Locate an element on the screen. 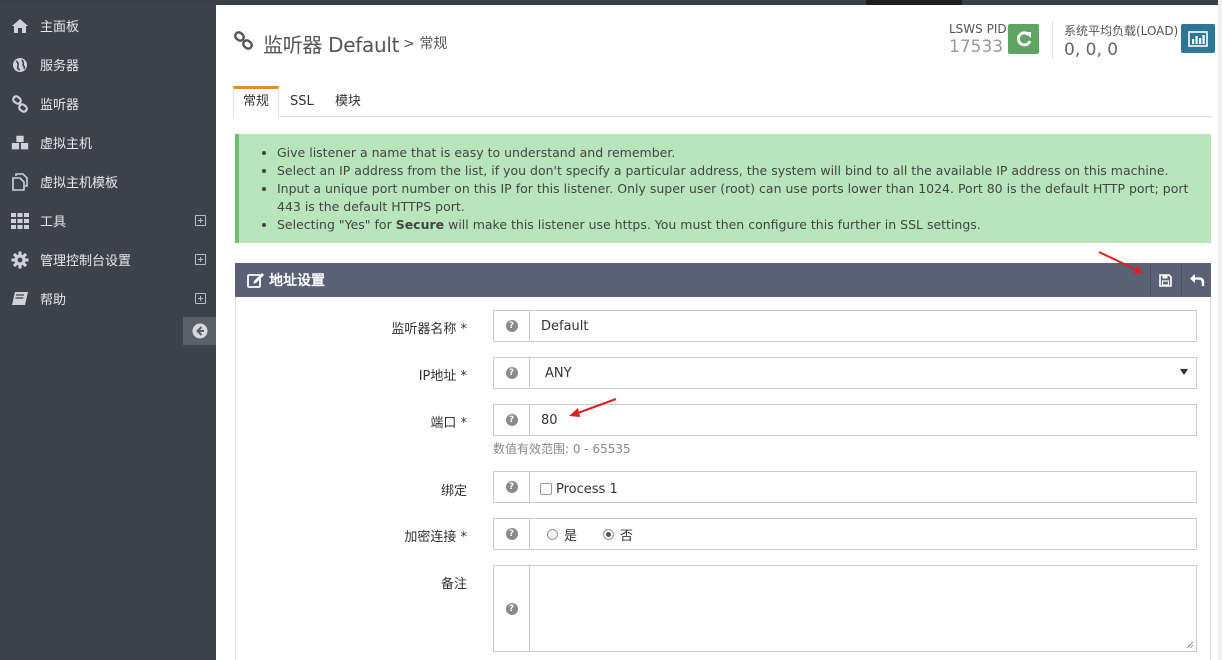 Image resolution: width=1222 pixels, height=660 pixels. notes-textarea is located at coordinates (863, 608).